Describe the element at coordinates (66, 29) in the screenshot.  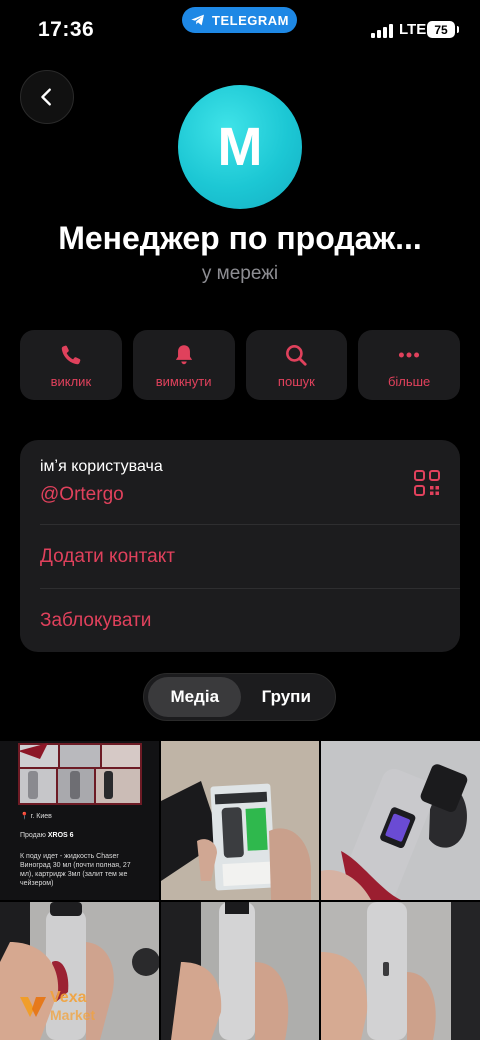
I see `status-time: 17:36` at that location.